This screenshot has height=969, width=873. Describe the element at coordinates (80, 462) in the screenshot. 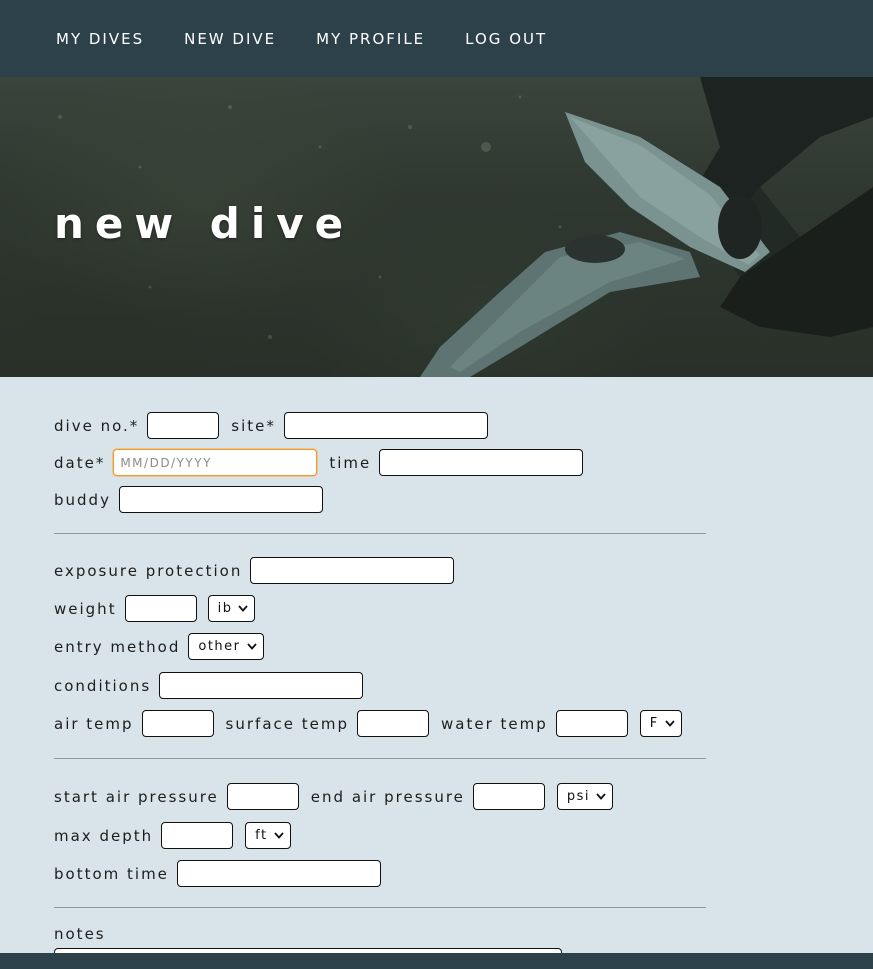

I see `date-label: date*` at that location.